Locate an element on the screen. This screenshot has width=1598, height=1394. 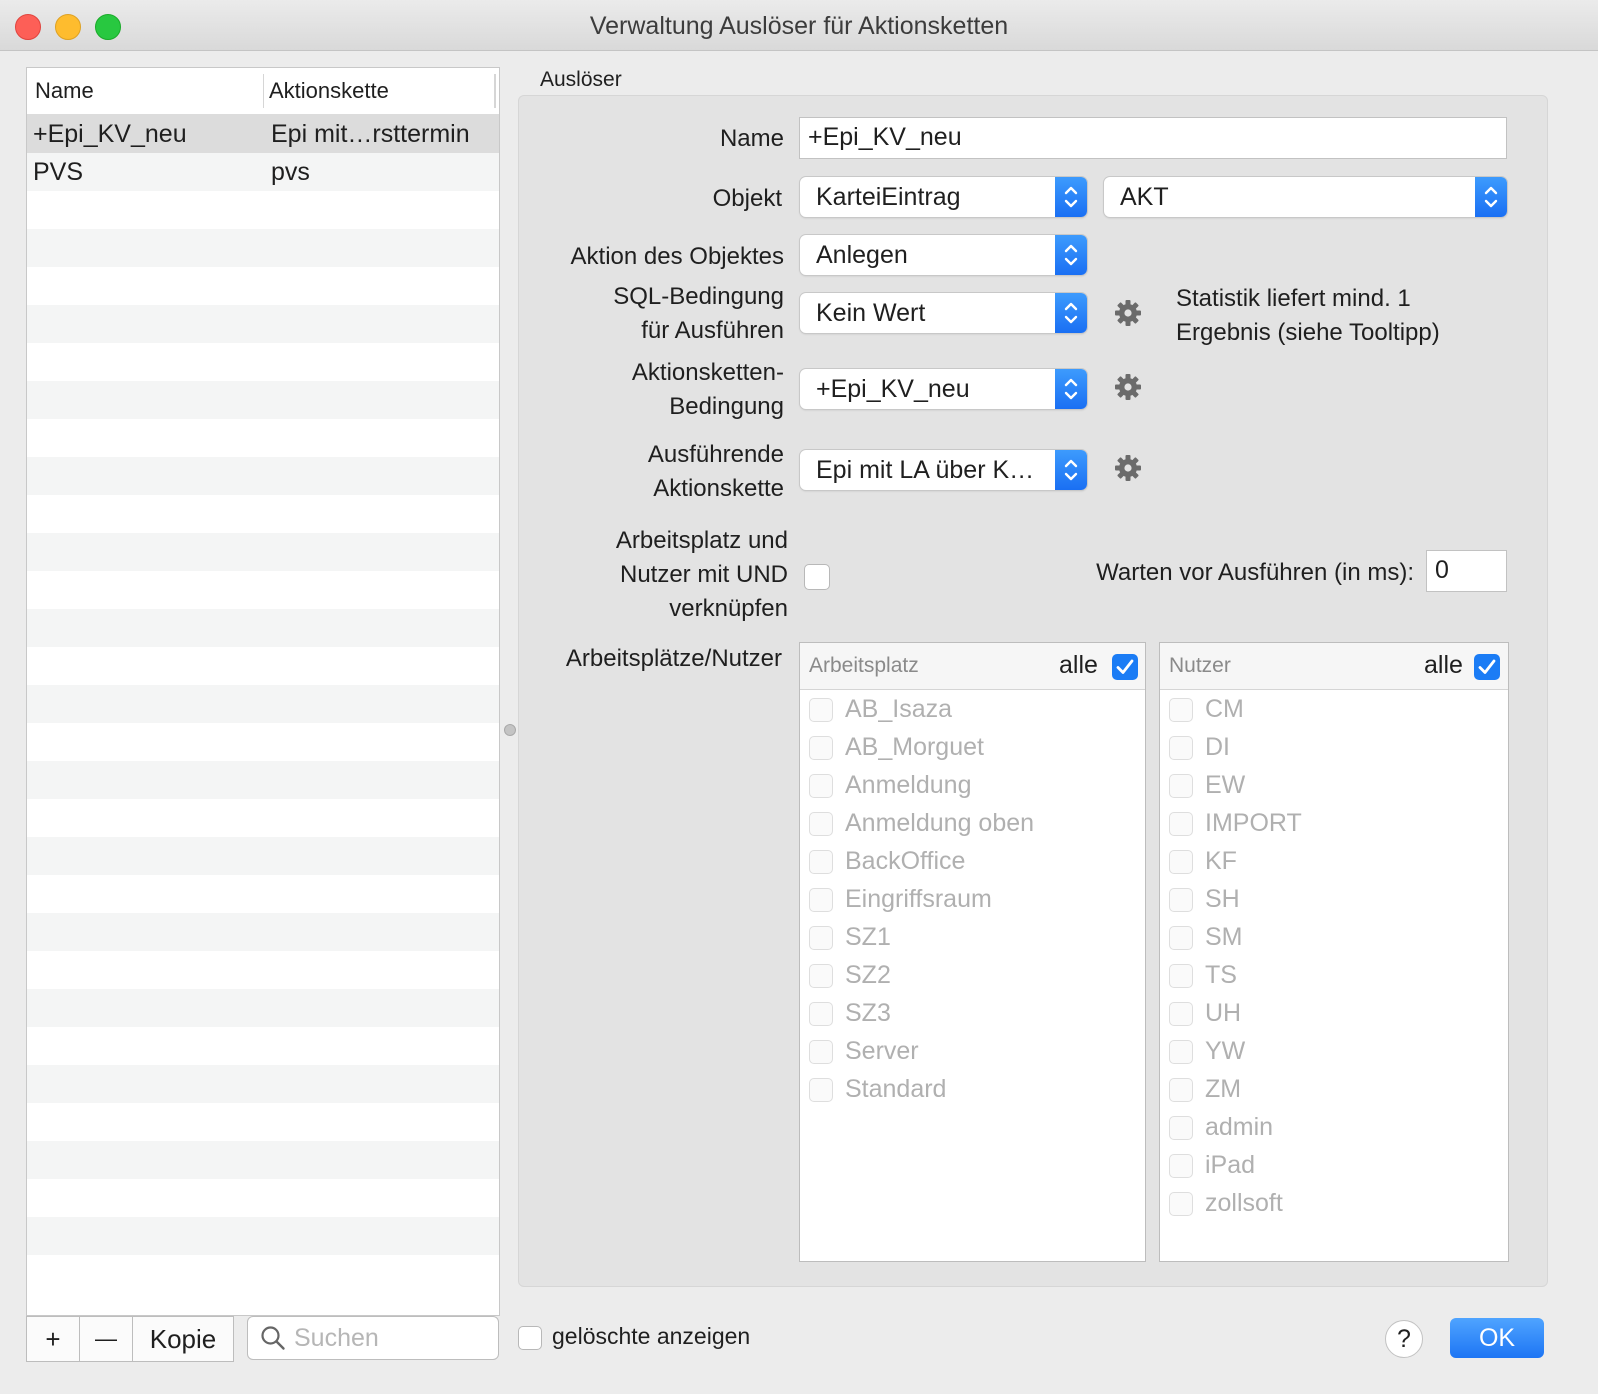
user-item-label: KF is located at coordinates (1221, 861).